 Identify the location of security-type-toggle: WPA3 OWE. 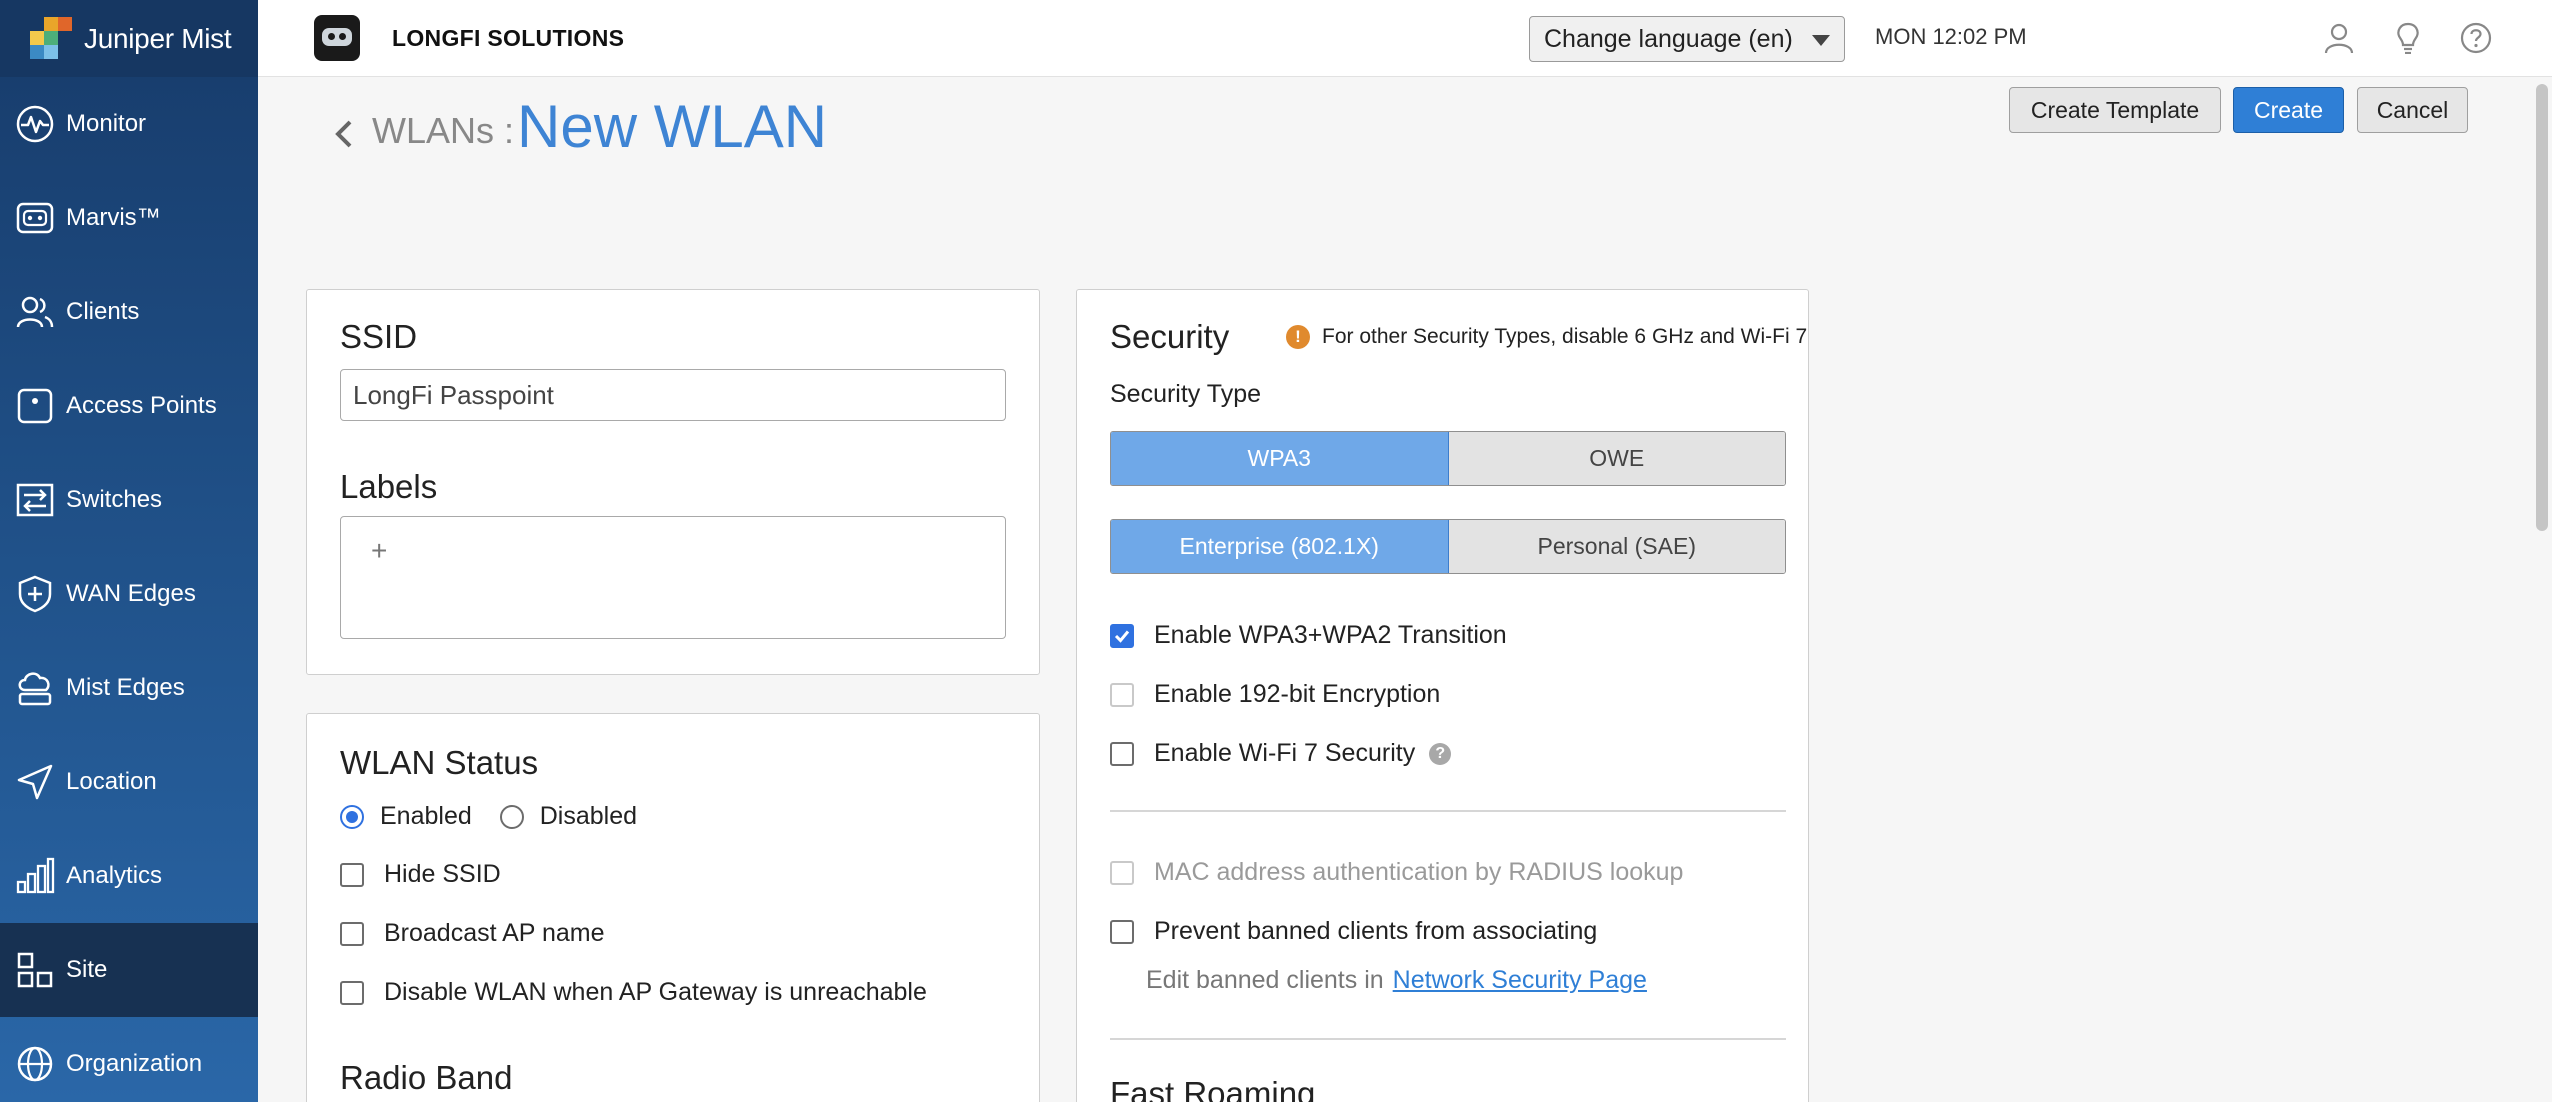
(1448, 458).